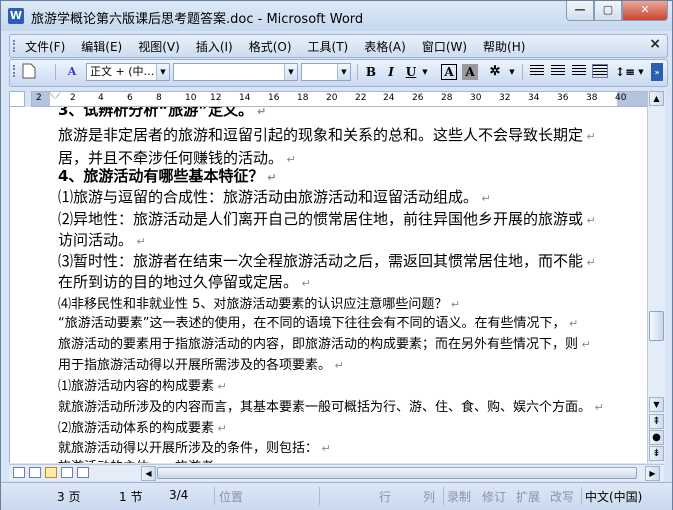 This screenshot has height=510, width=673. I want to click on outline-view-icon, so click(67, 472).